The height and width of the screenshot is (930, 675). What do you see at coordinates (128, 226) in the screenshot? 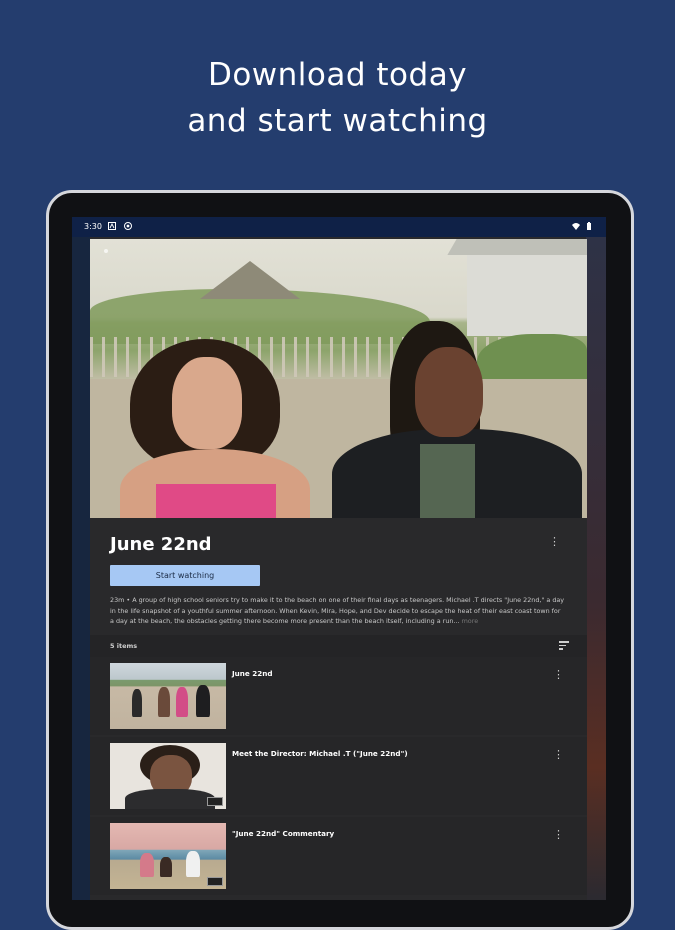
I see `notification-circle-icon` at bounding box center [128, 226].